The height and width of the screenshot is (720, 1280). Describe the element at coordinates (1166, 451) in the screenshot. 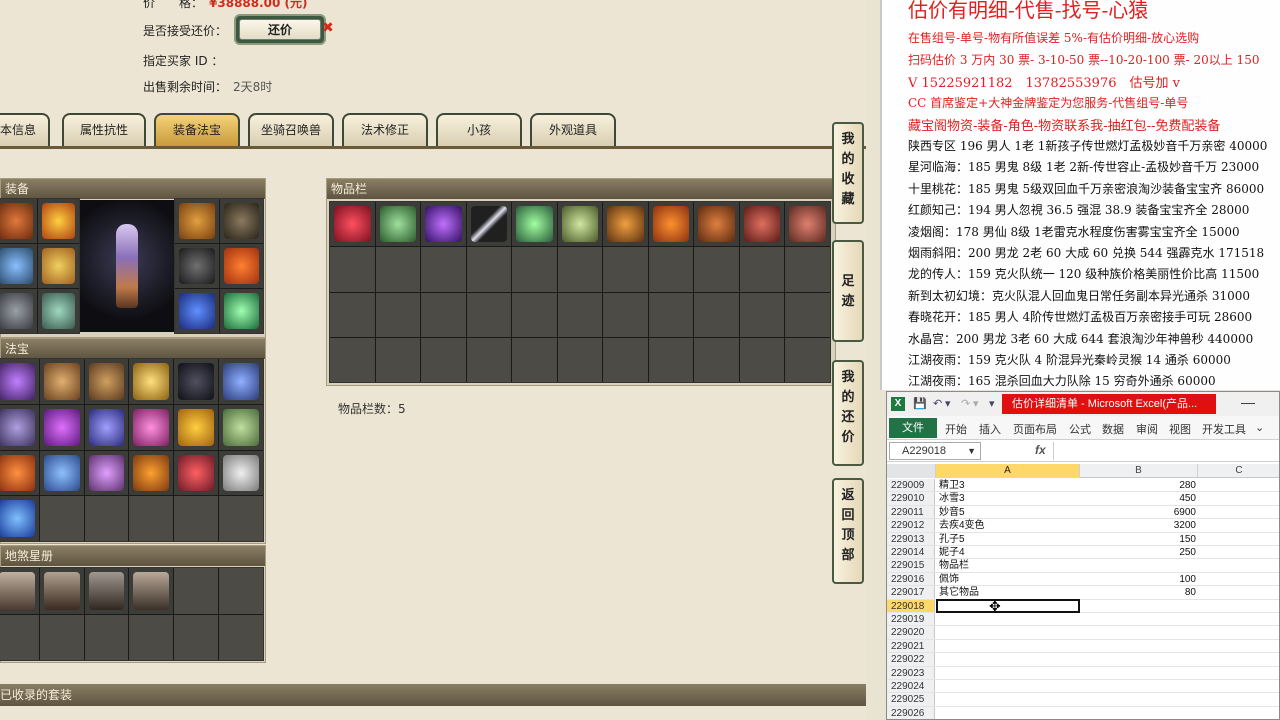

I see `formula-input` at that location.